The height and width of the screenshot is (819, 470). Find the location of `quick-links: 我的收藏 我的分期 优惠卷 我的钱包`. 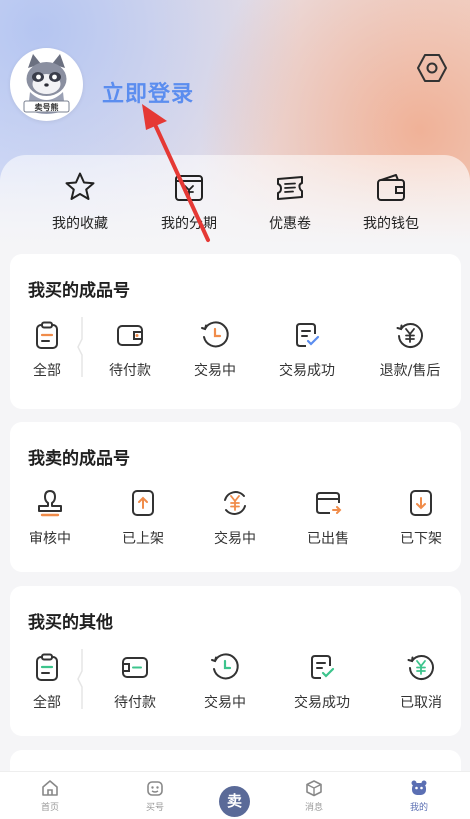

quick-links: 我的收藏 我的分期 优惠卷 我的钱包 is located at coordinates (235, 205).